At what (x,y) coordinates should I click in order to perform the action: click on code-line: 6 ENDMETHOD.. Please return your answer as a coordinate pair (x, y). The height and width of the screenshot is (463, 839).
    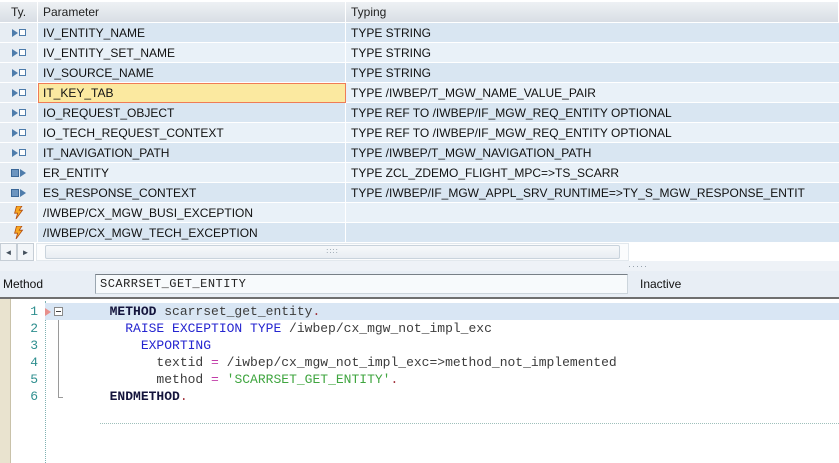
    Looking at the image, I should click on (425, 396).